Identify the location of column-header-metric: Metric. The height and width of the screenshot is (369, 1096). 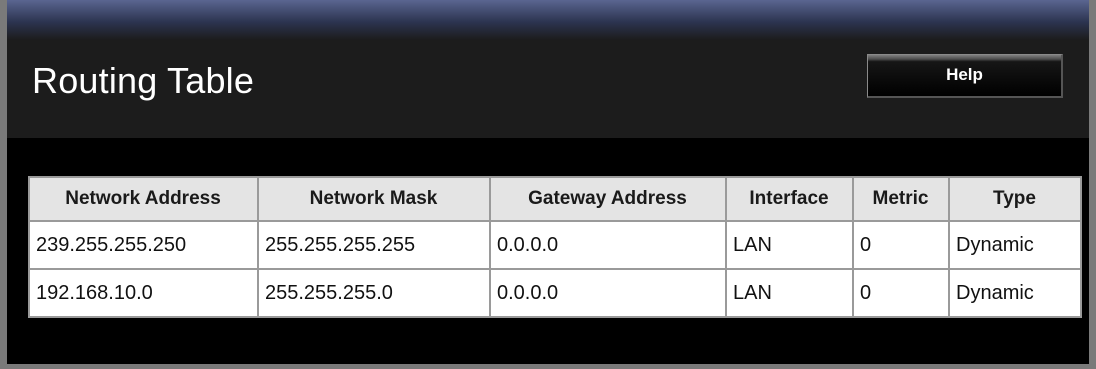
(901, 199).